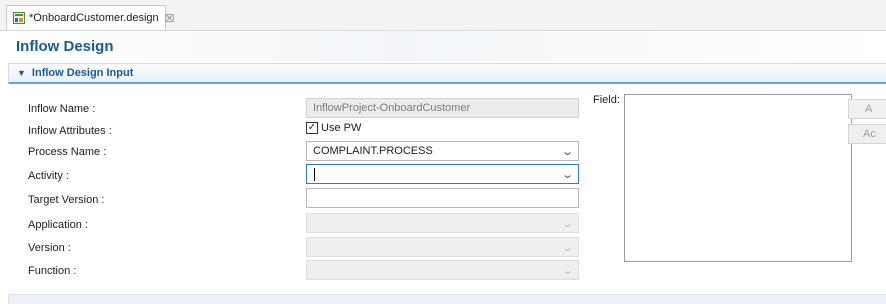  I want to click on process-name-value: COMPLAINT.PROCESS, so click(373, 151).